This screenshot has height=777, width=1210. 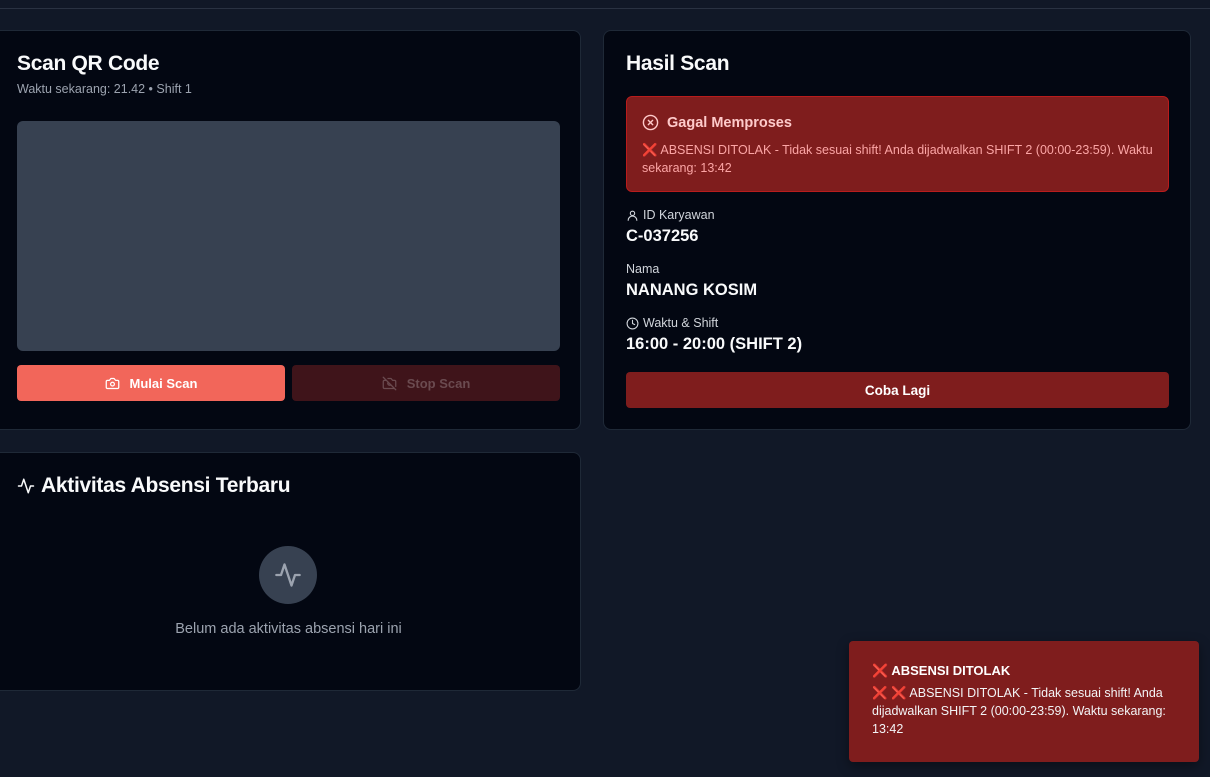 What do you see at coordinates (643, 269) in the screenshot?
I see `name-label: Nama` at bounding box center [643, 269].